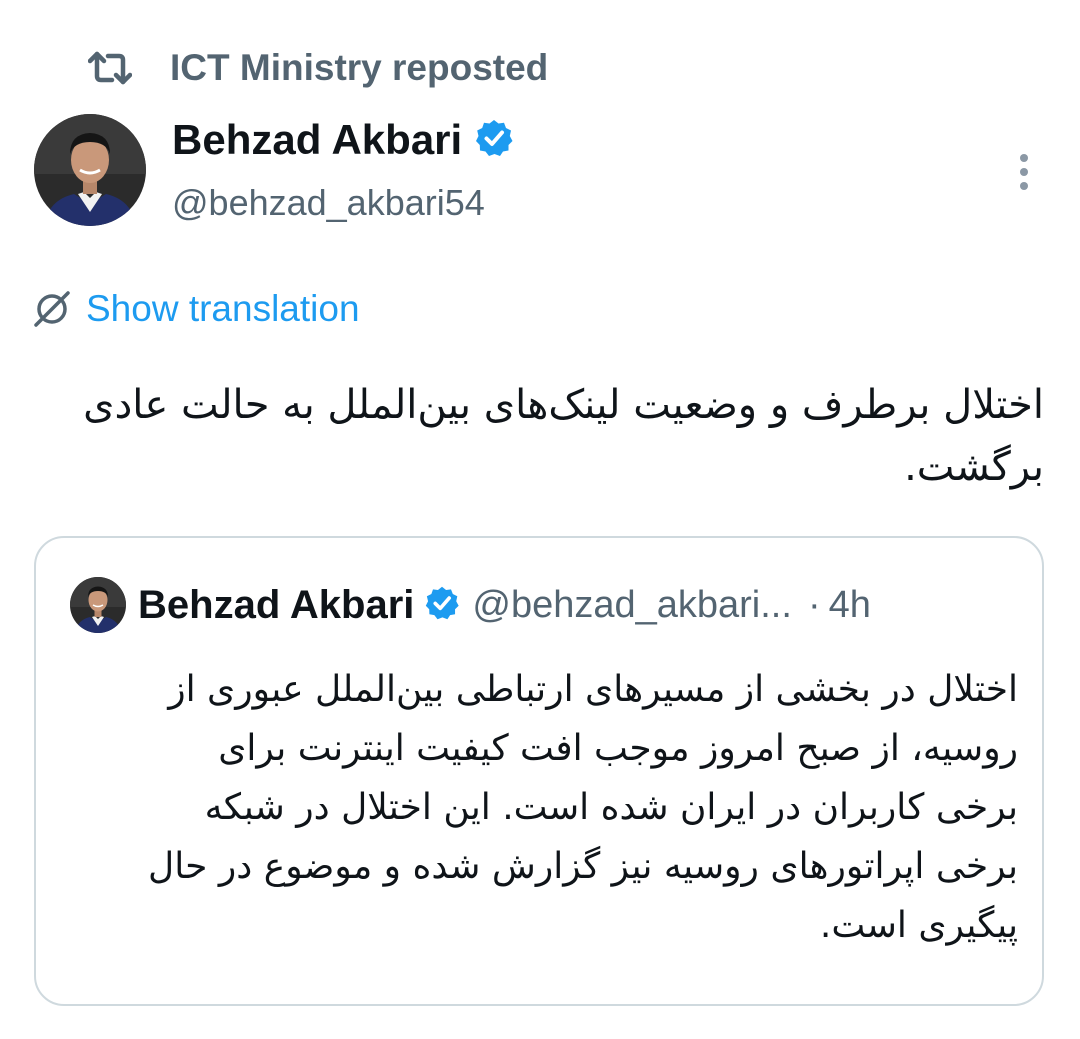 This screenshot has width=1080, height=1039. Describe the element at coordinates (317, 139) in the screenshot. I see `author-display-name: Behzad Akbari` at that location.